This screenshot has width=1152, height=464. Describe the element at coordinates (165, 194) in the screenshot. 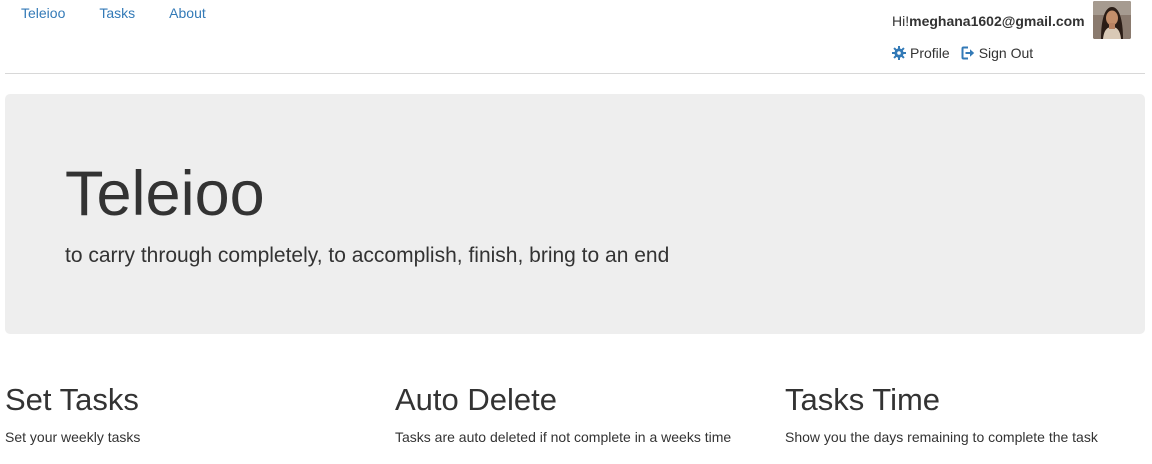

I see `hero-title: Teleioo` at that location.